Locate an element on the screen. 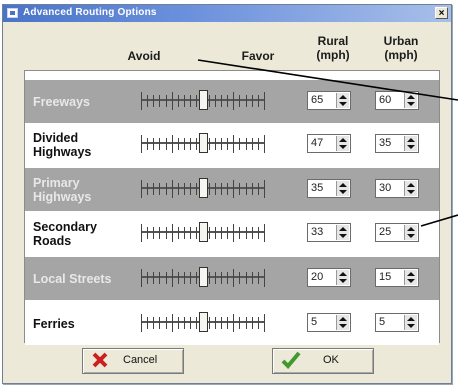  cancel-label: Cancel is located at coordinates (140, 360).